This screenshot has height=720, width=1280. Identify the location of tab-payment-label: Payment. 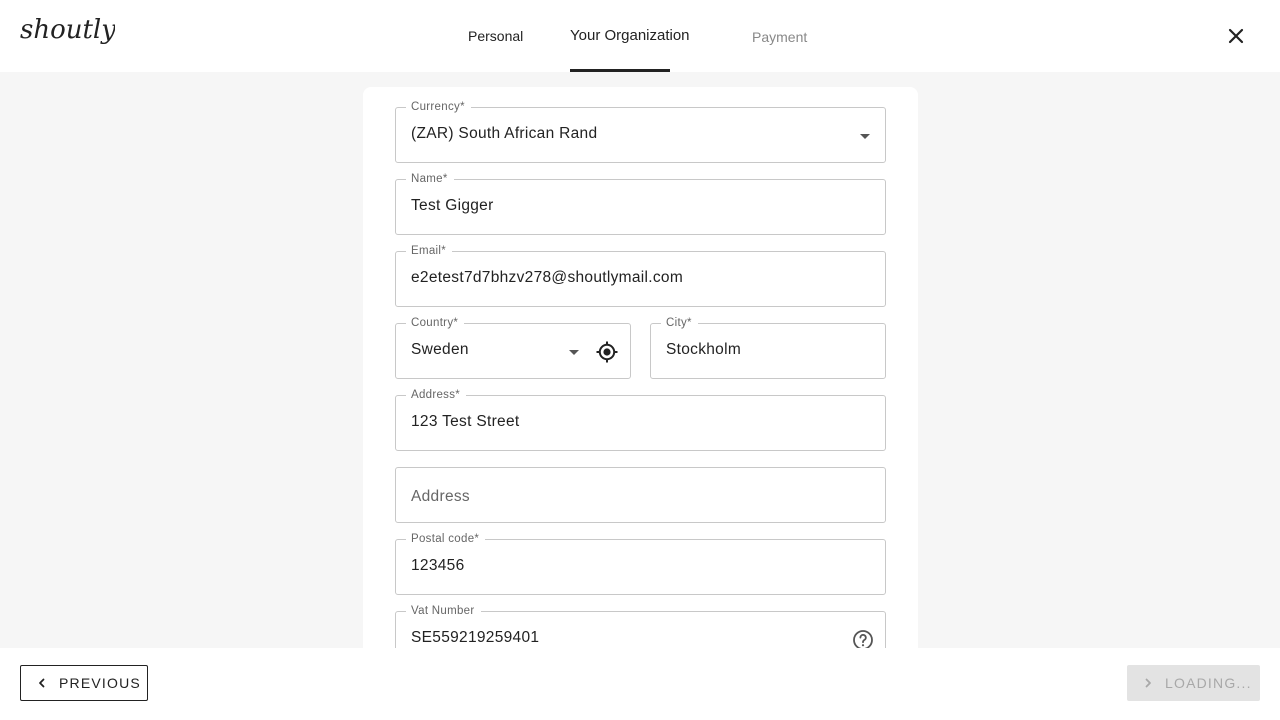
(780, 37).